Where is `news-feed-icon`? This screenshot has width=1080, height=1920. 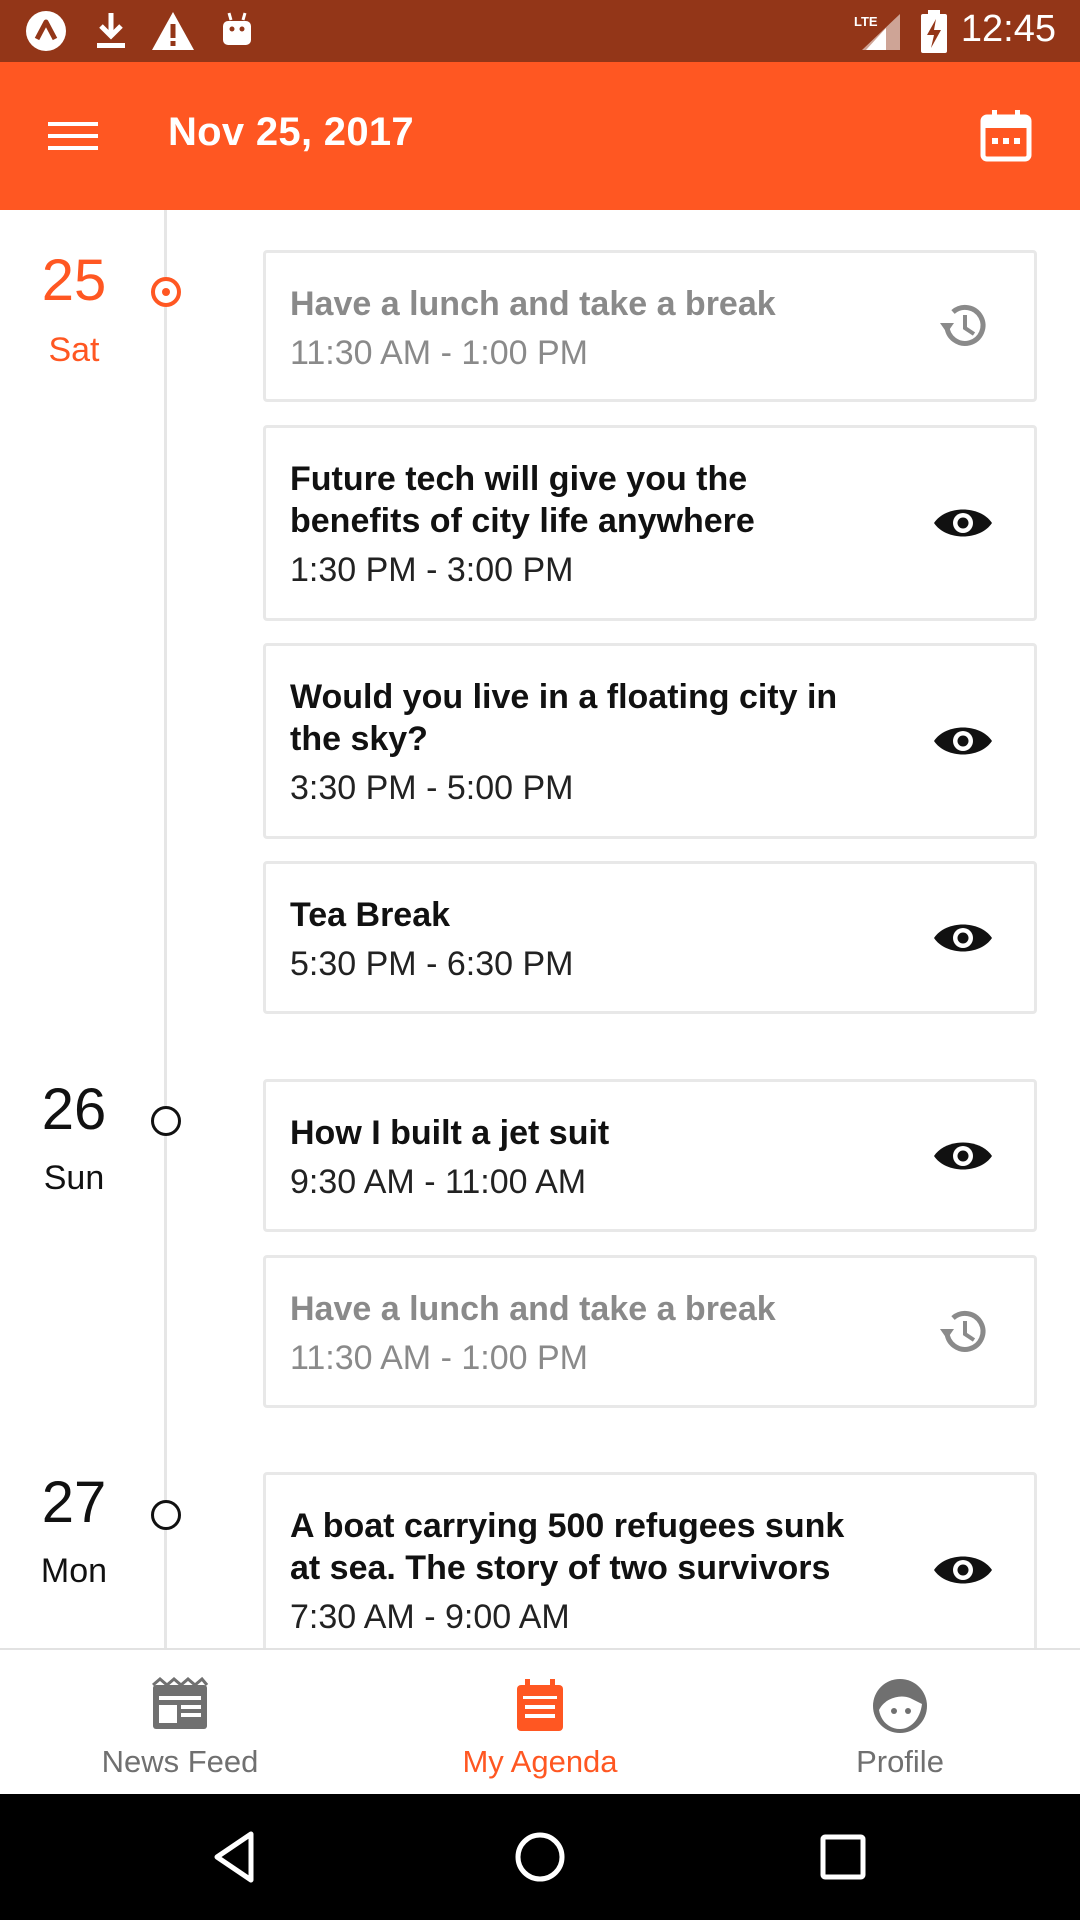
news-feed-icon is located at coordinates (180, 1706).